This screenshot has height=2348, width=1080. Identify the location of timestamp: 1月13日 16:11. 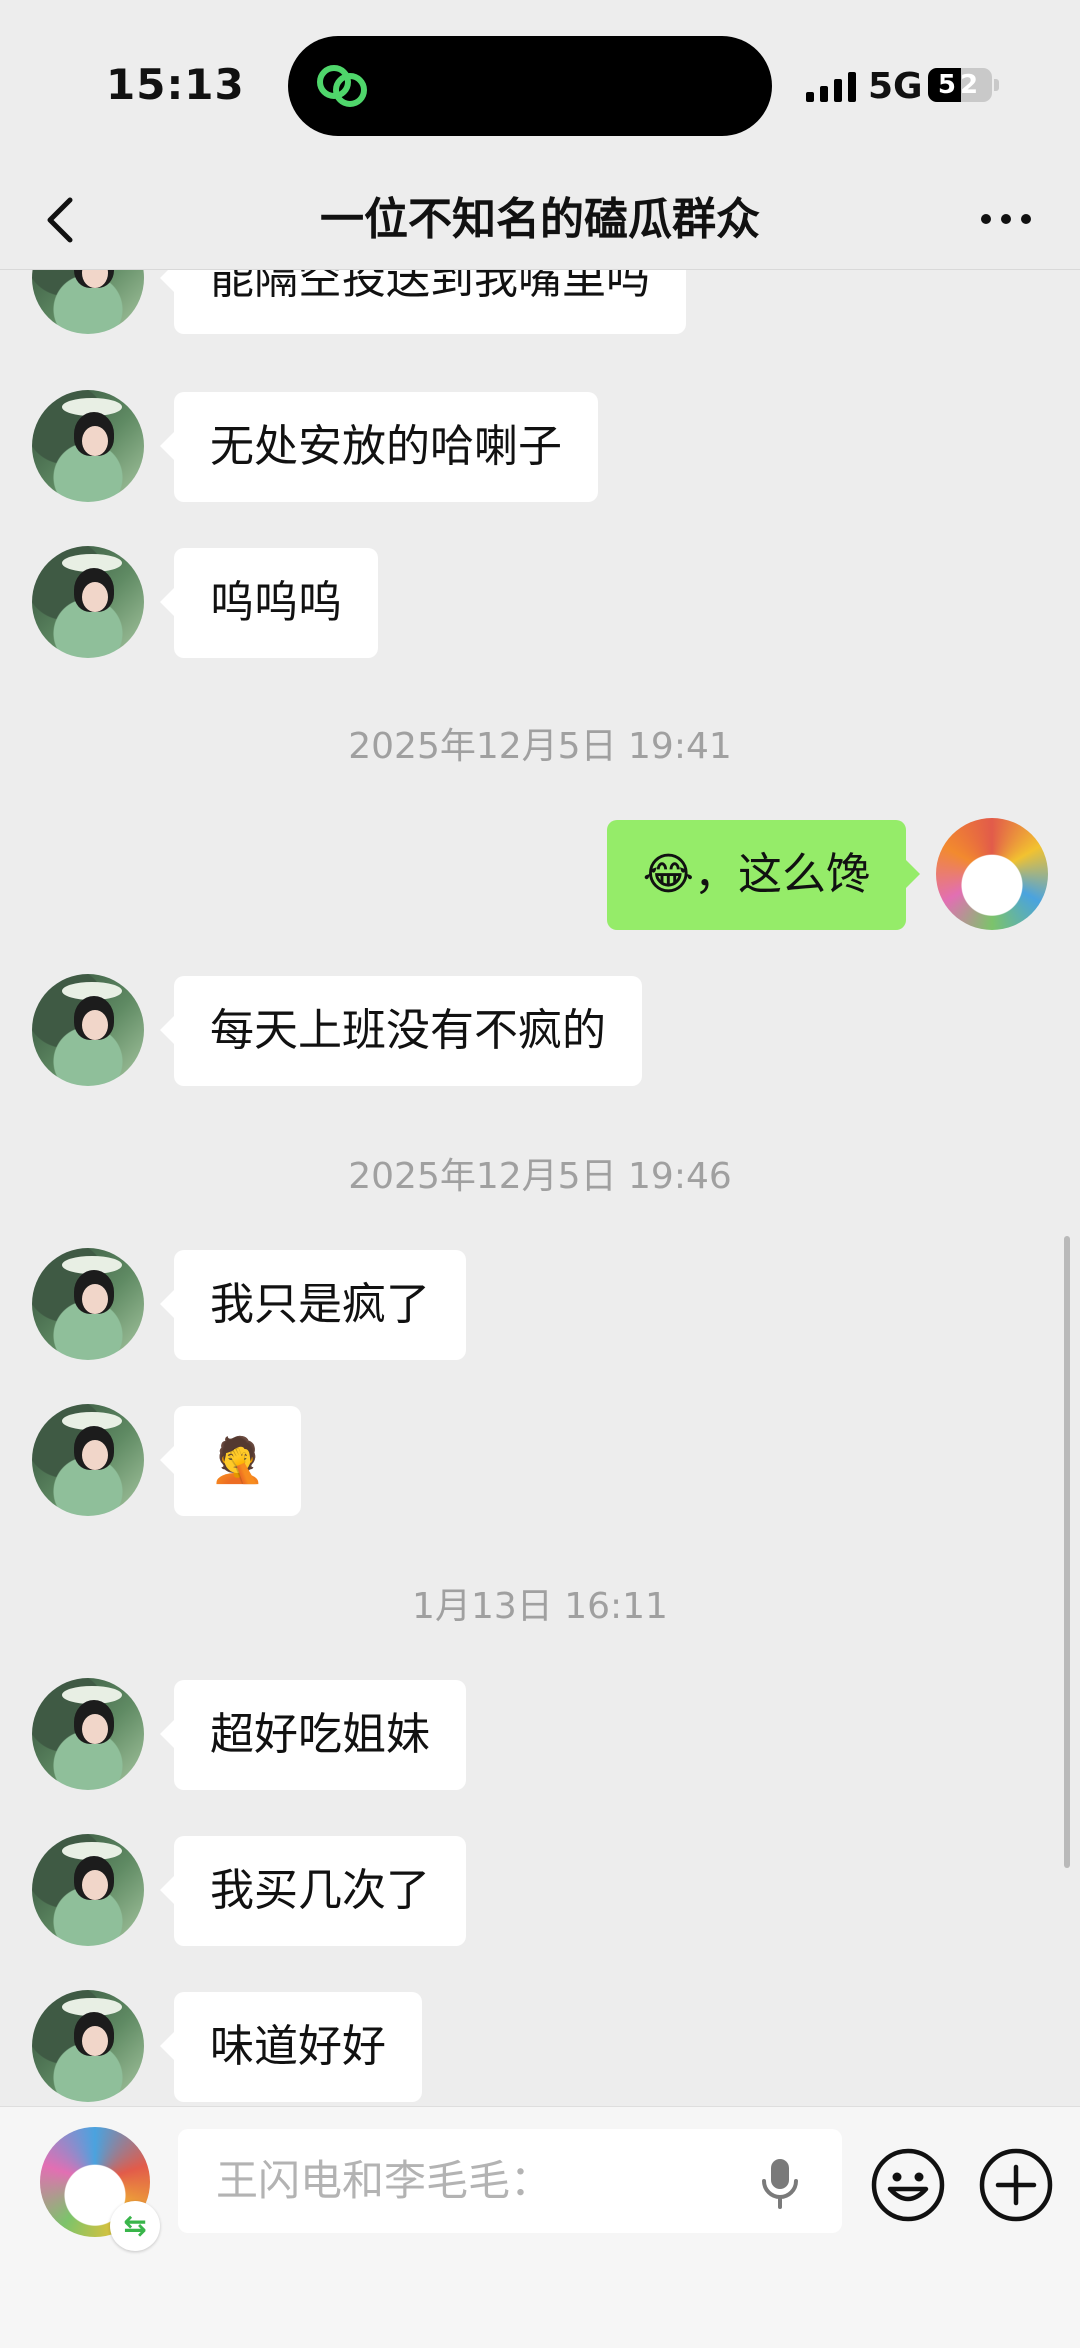
(540, 1606).